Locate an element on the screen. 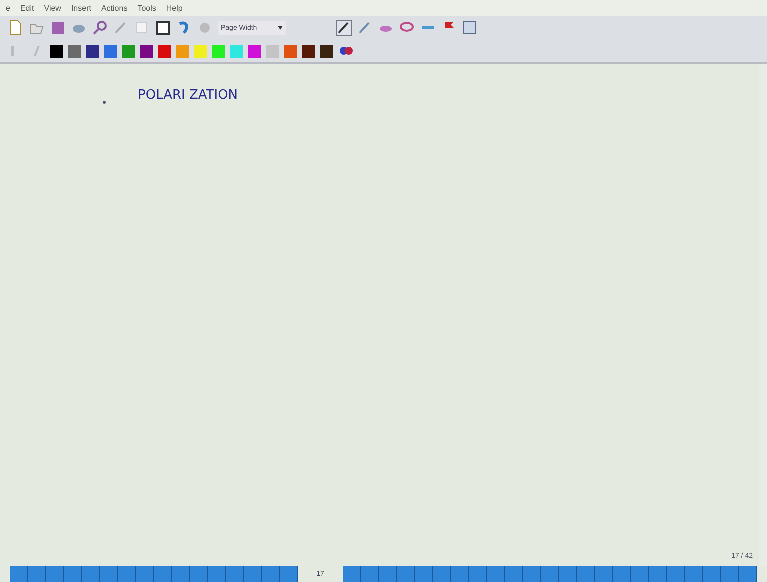 The height and width of the screenshot is (582, 767). square-icon is located at coordinates (163, 28).